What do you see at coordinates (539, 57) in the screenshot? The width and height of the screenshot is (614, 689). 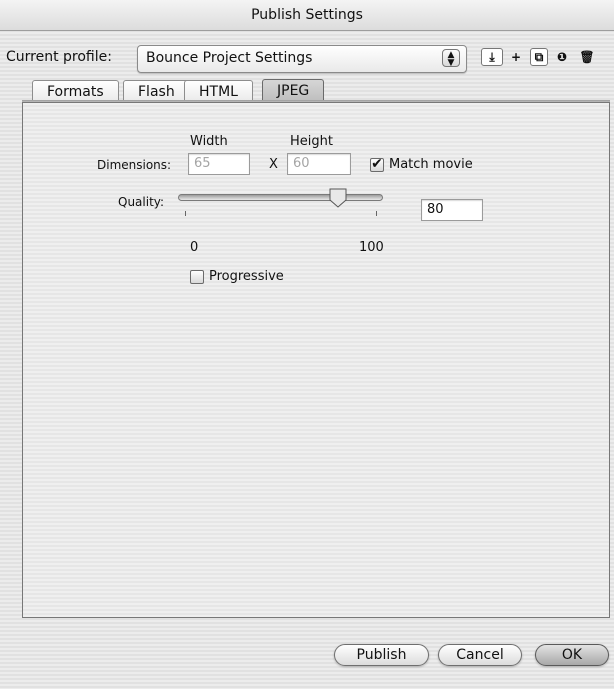 I see `duplicate-icon: ⧉` at bounding box center [539, 57].